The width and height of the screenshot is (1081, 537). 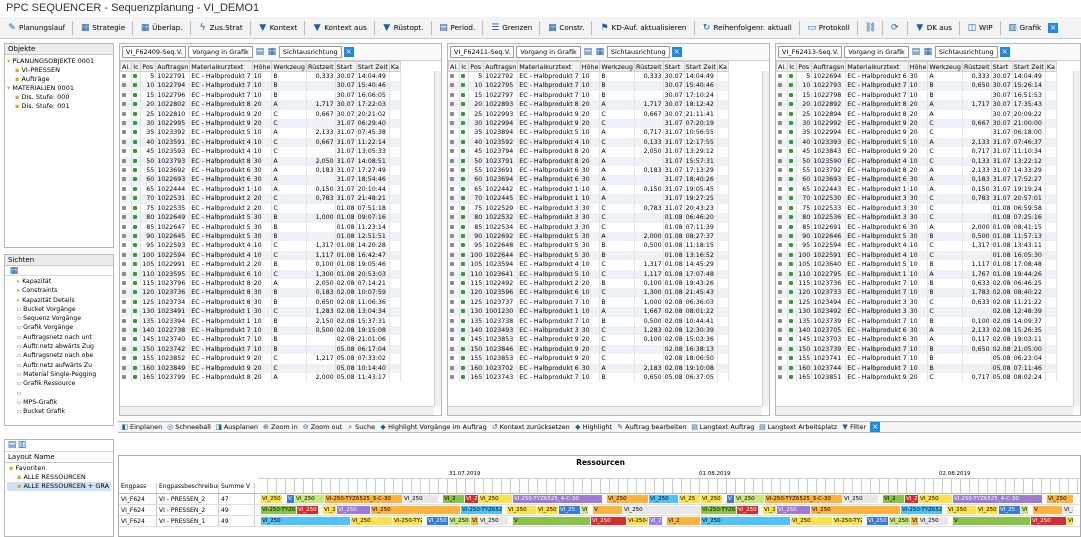 I want to click on graphic-toolbar-button-4: ⊖ Zoom out, so click(x=322, y=427).